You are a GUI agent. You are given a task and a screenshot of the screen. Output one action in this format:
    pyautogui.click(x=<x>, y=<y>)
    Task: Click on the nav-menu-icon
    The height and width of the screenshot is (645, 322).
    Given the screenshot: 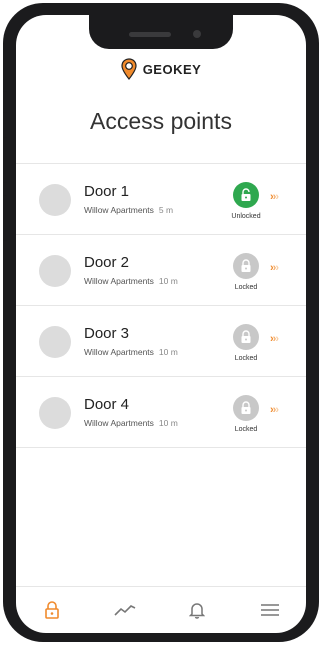 What is the action you would take?
    pyautogui.click(x=270, y=610)
    